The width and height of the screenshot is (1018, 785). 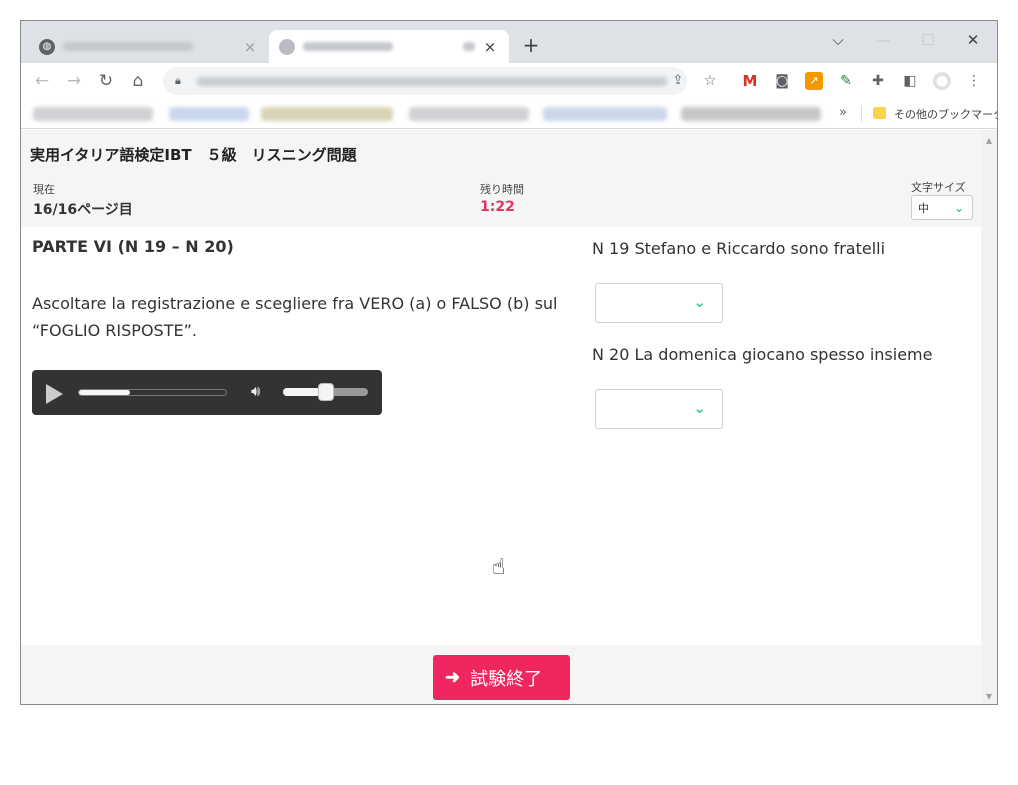 What do you see at coordinates (878, 81) in the screenshot?
I see `puzzle-extensions-icon: ✚` at bounding box center [878, 81].